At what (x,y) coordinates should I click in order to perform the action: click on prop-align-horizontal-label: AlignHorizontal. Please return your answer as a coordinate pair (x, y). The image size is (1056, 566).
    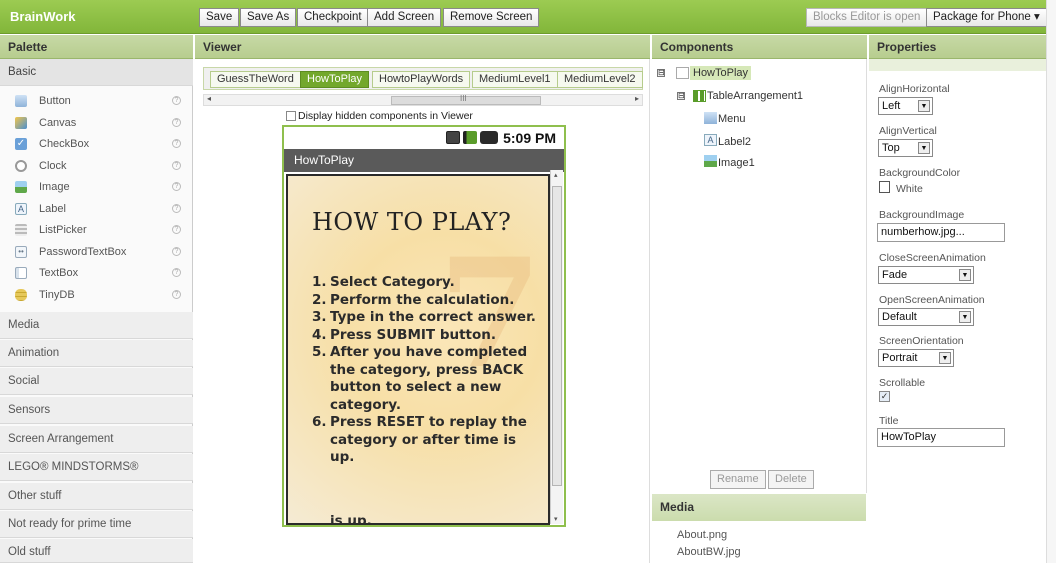
    Looking at the image, I should click on (914, 89).